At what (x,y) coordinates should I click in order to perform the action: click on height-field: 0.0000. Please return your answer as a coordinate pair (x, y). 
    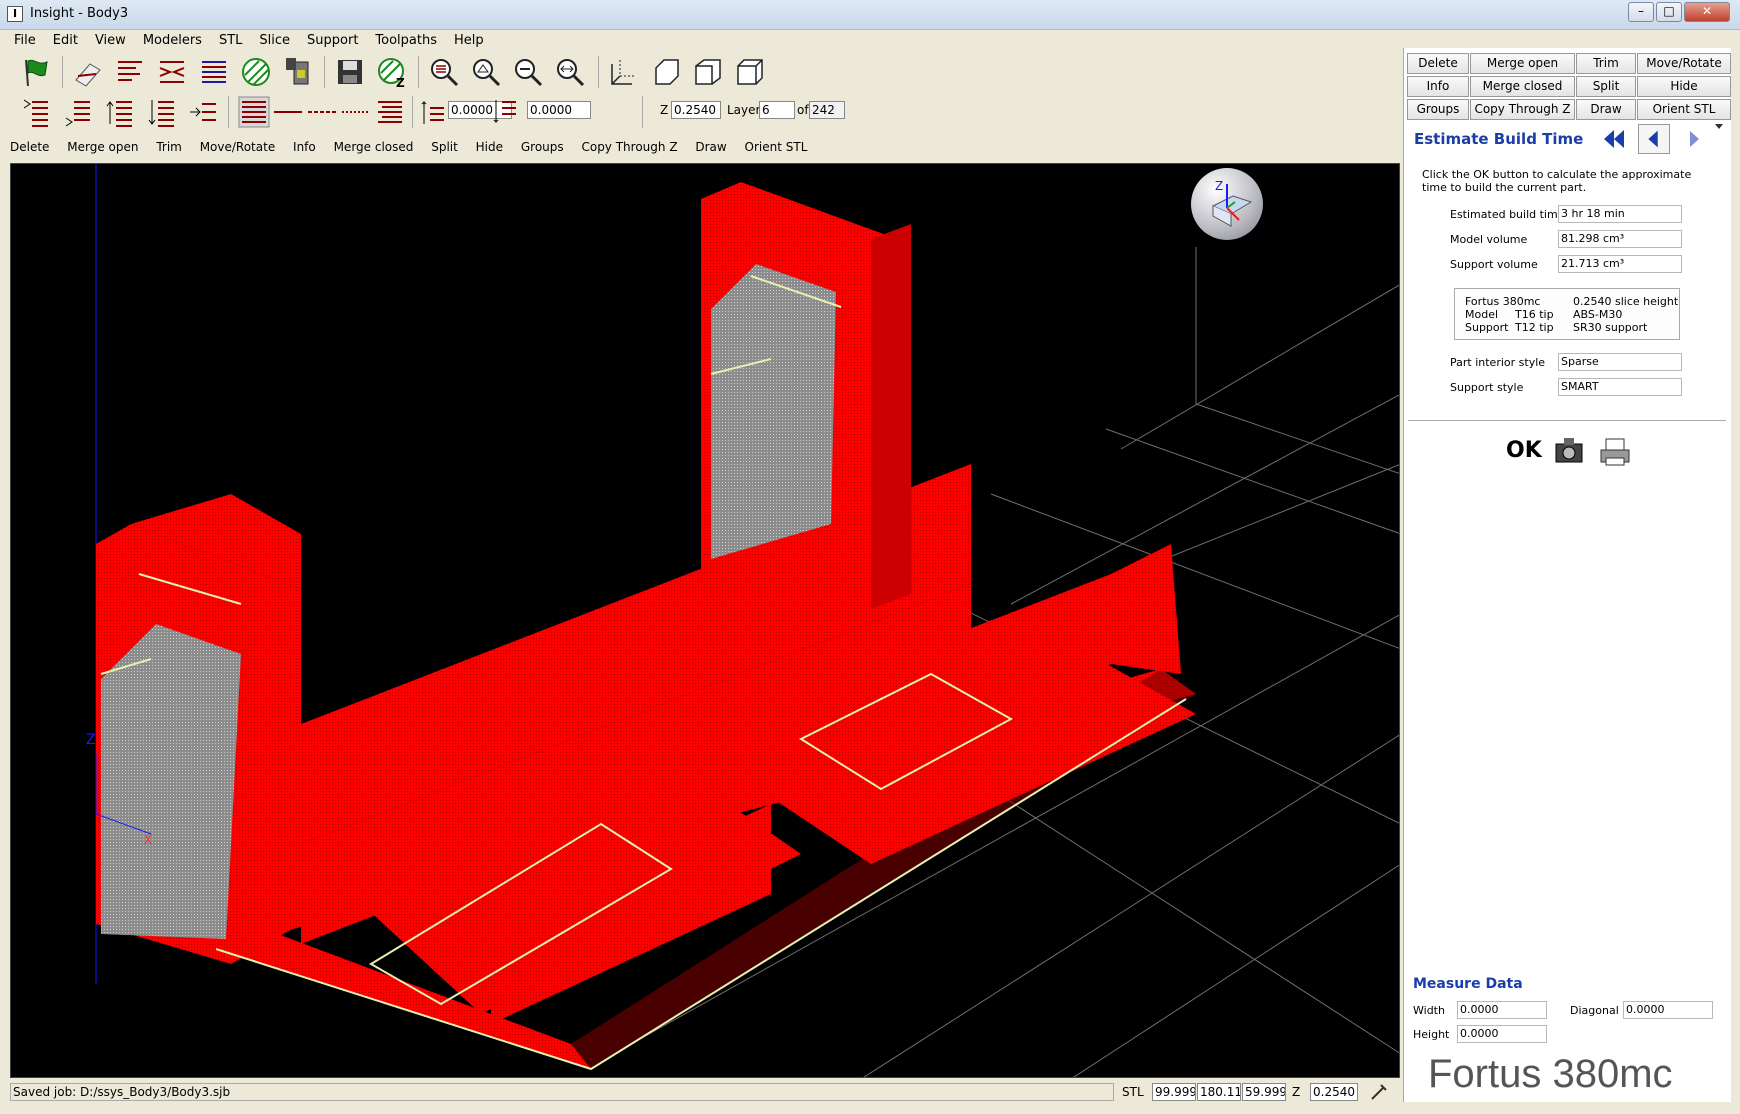
    Looking at the image, I should click on (1502, 1034).